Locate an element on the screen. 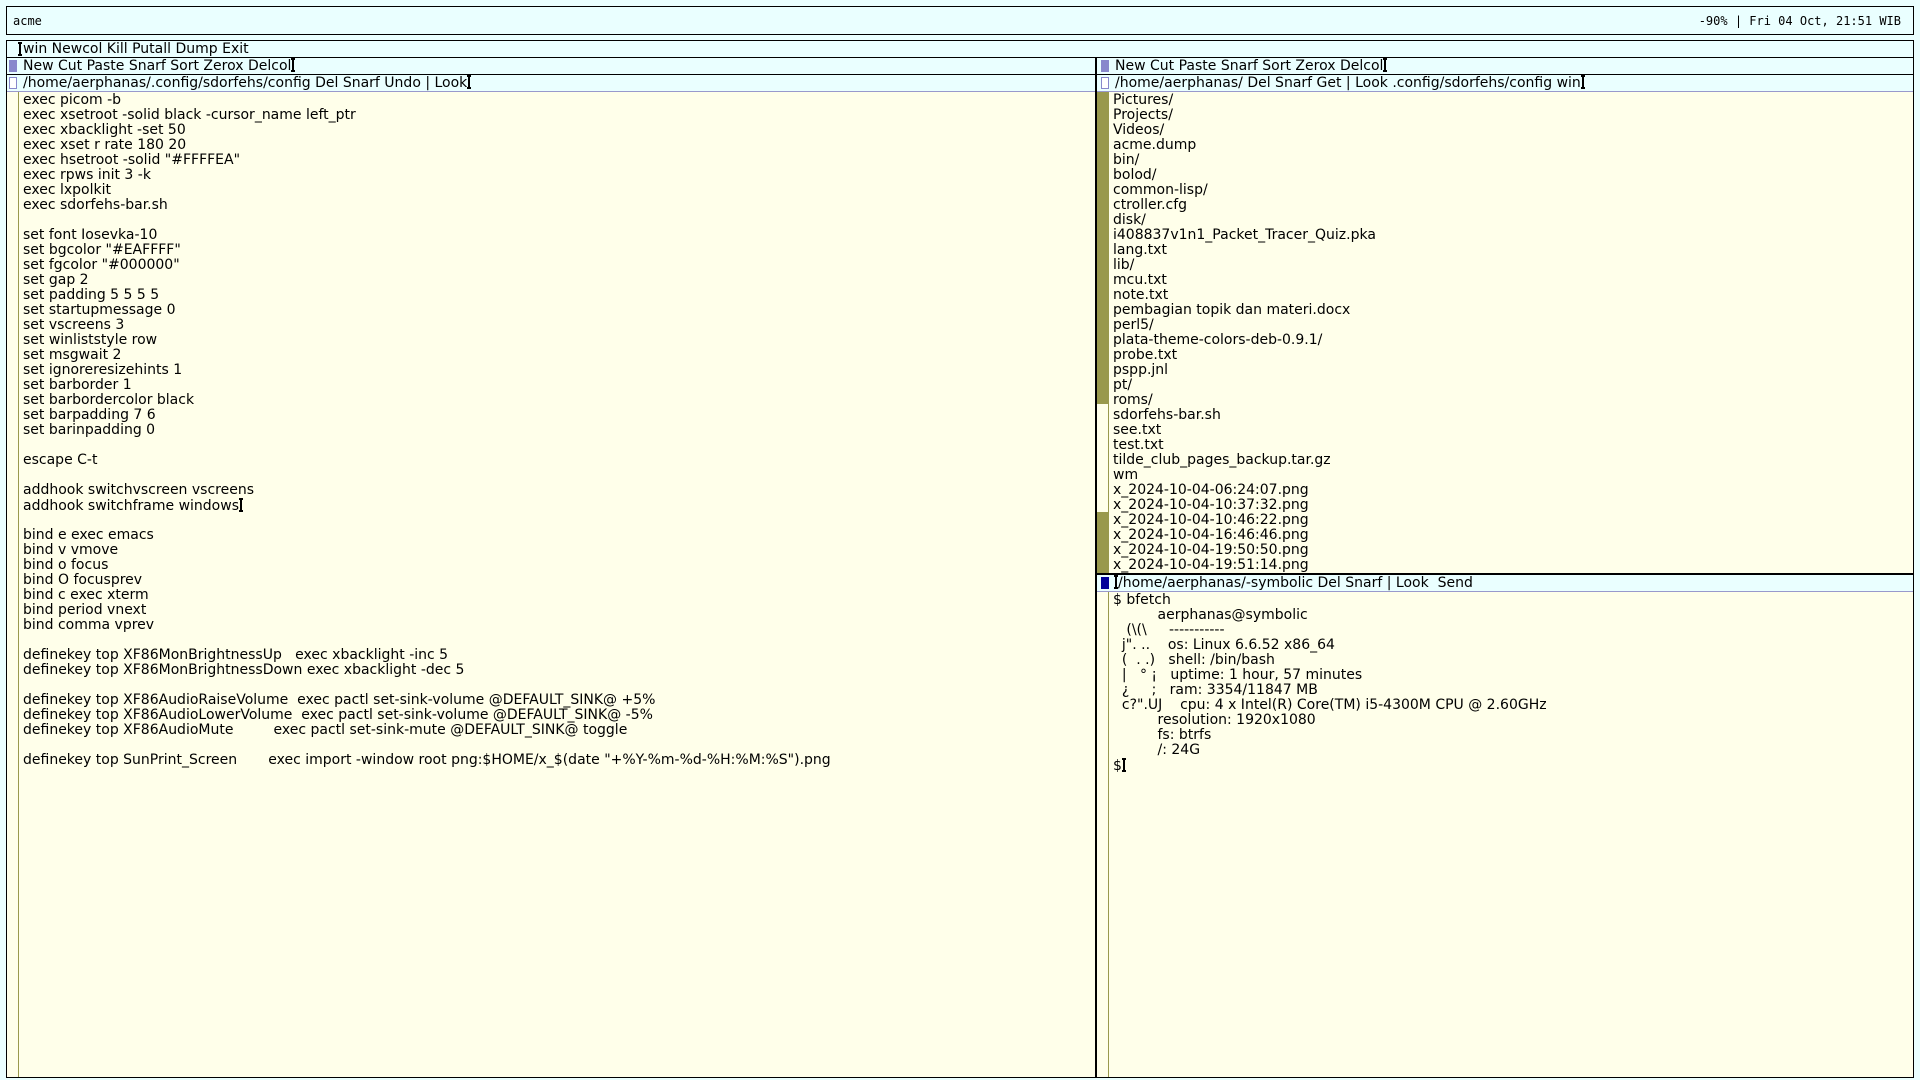 Image resolution: width=1920 pixels, height=1080 pixels. config-line: bind period vnext is located at coordinates (557, 610).